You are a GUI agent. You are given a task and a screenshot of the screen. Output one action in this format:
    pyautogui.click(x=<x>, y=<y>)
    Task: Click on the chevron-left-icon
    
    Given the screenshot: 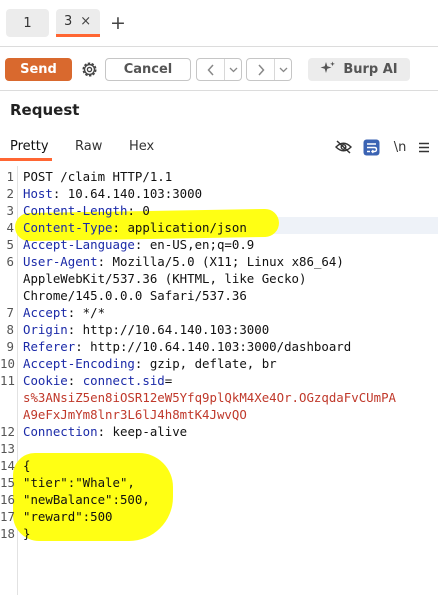 What is the action you would take?
    pyautogui.click(x=211, y=69)
    